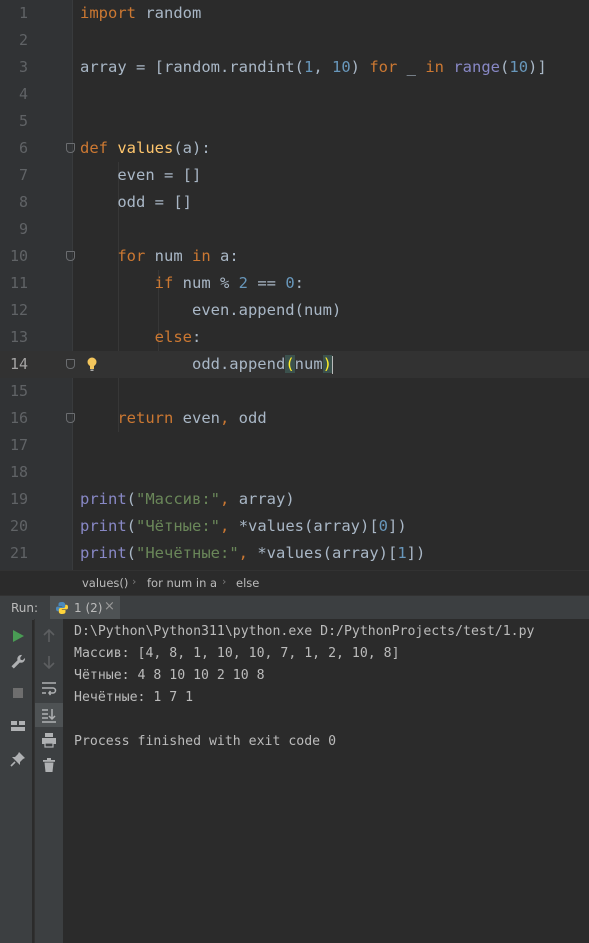  I want to click on line-number: 8, so click(23, 202).